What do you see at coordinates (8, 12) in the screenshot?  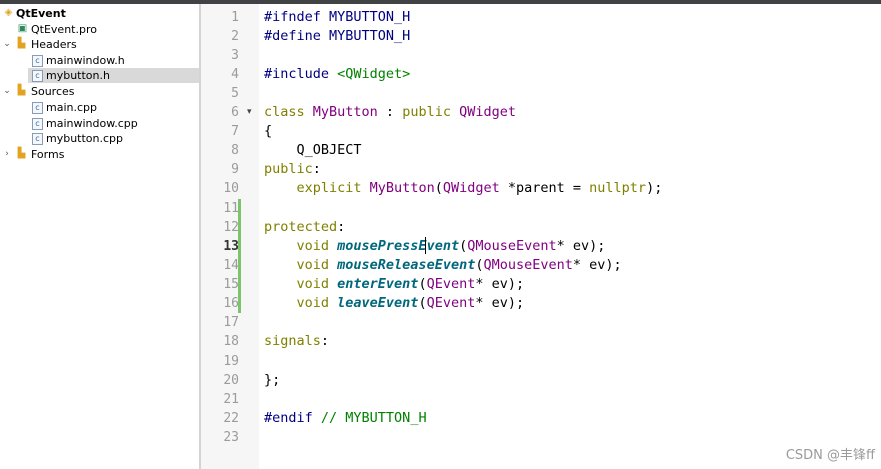 I see `project-icon: ◈` at bounding box center [8, 12].